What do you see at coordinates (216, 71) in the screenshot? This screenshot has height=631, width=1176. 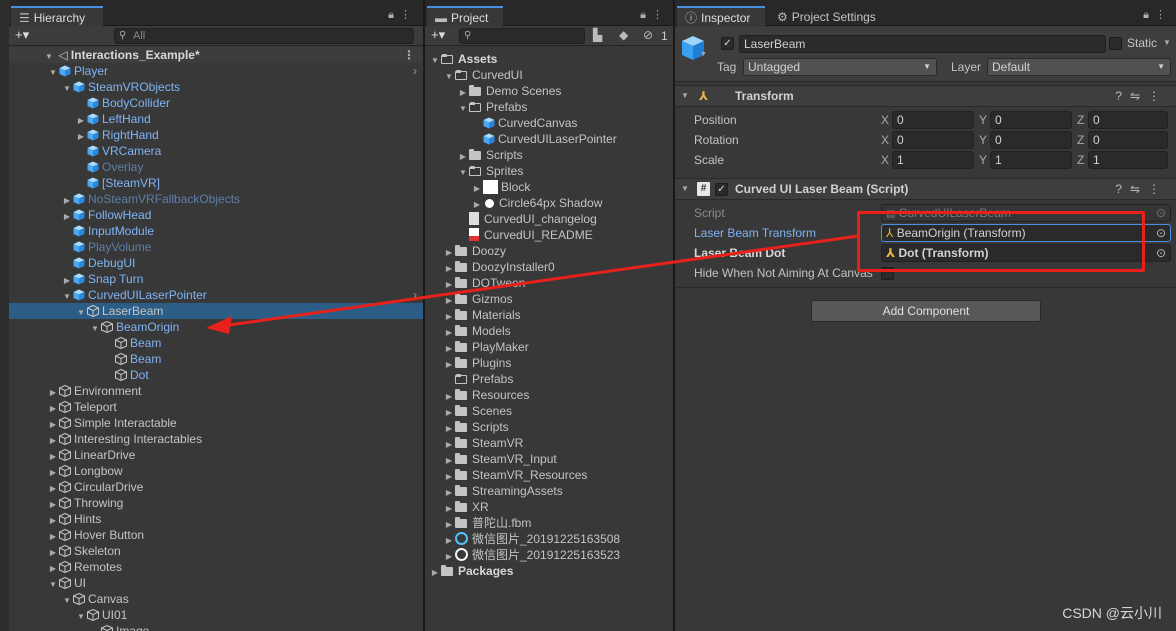 I see `hierarchy-item: ▼ Player ›` at bounding box center [216, 71].